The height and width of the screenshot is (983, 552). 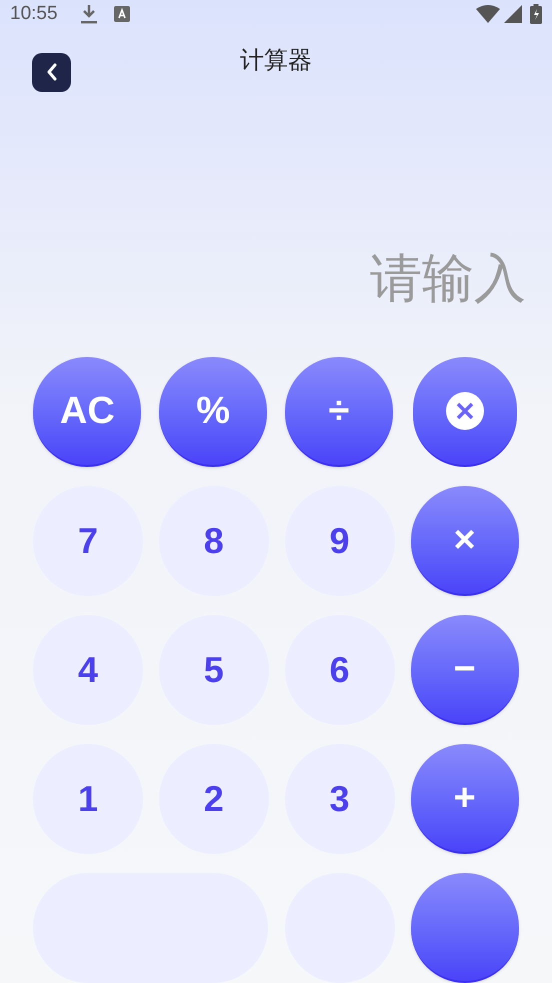 I want to click on operator-key: AC, so click(x=87, y=412).